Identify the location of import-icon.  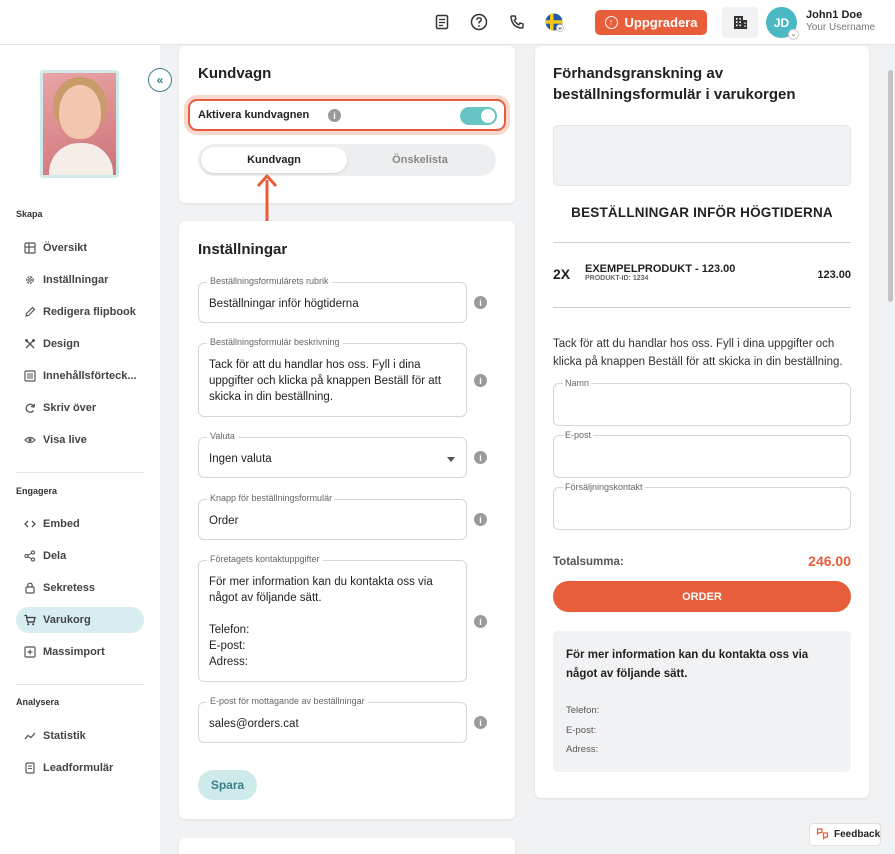
(30, 652).